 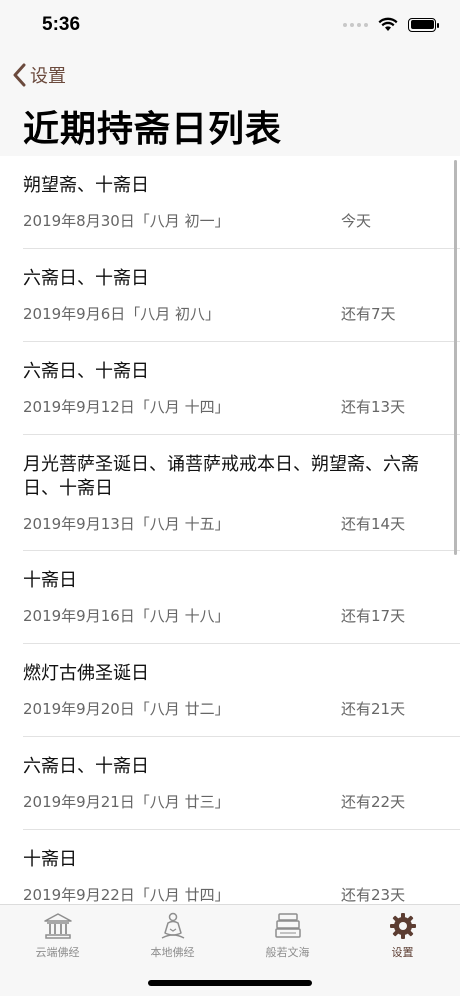 What do you see at coordinates (48, 76) in the screenshot?
I see `back-label: 设置` at bounding box center [48, 76].